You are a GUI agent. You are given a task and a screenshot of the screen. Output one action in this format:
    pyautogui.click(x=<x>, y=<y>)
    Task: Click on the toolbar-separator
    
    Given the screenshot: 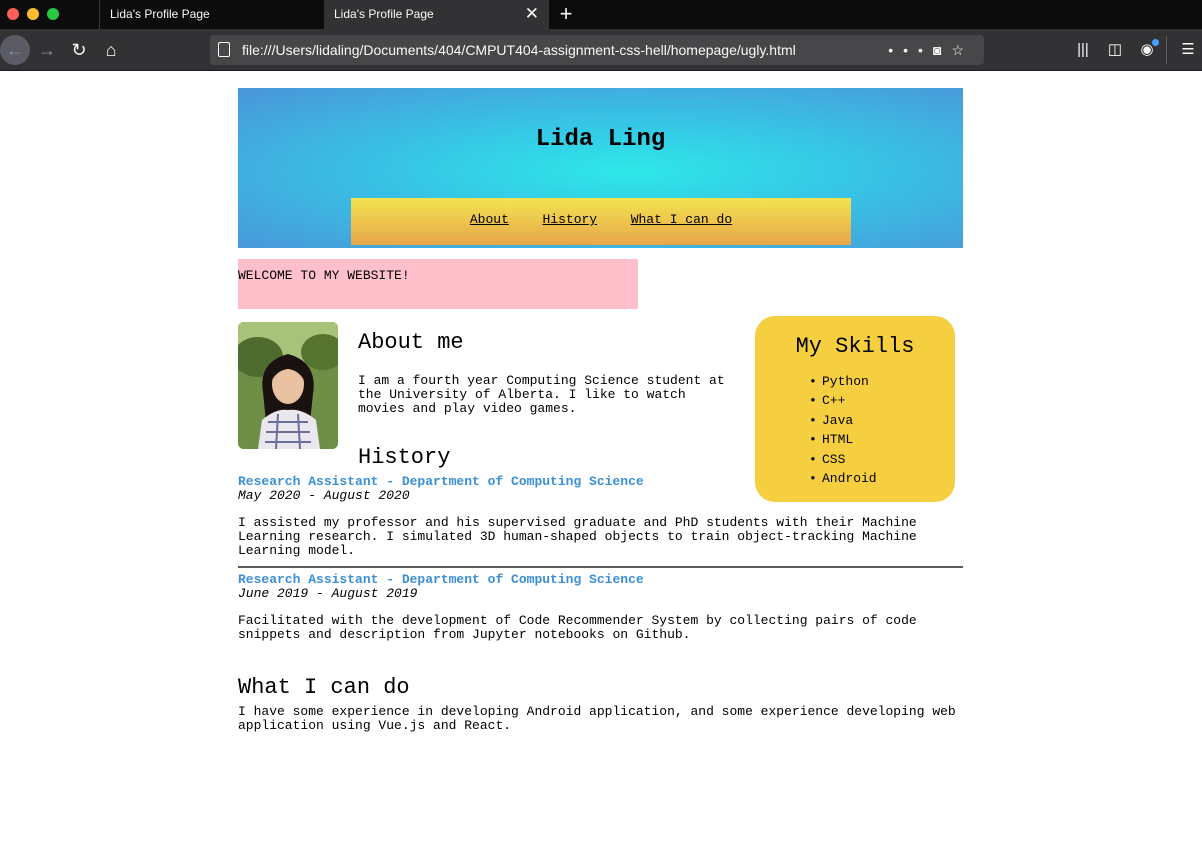 What is the action you would take?
    pyautogui.click(x=1166, y=50)
    